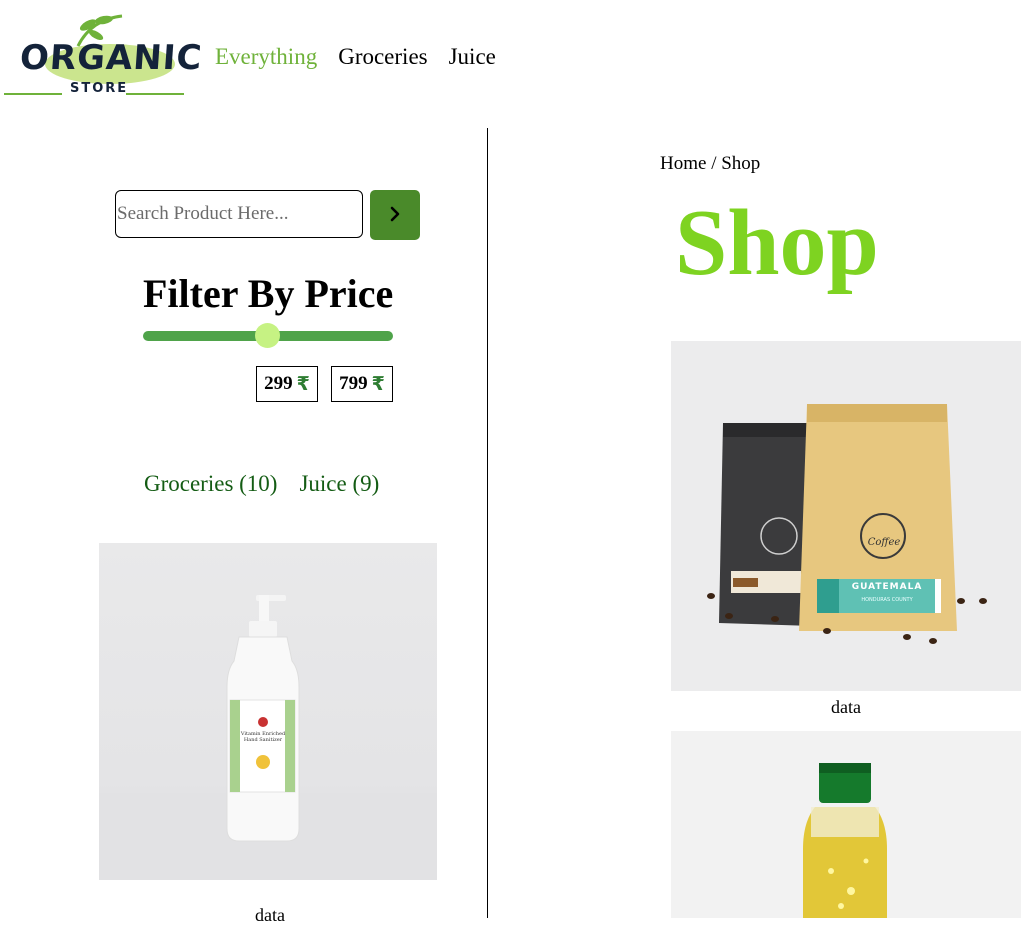  What do you see at coordinates (267, 335) in the screenshot?
I see `price-slider-thumb` at bounding box center [267, 335].